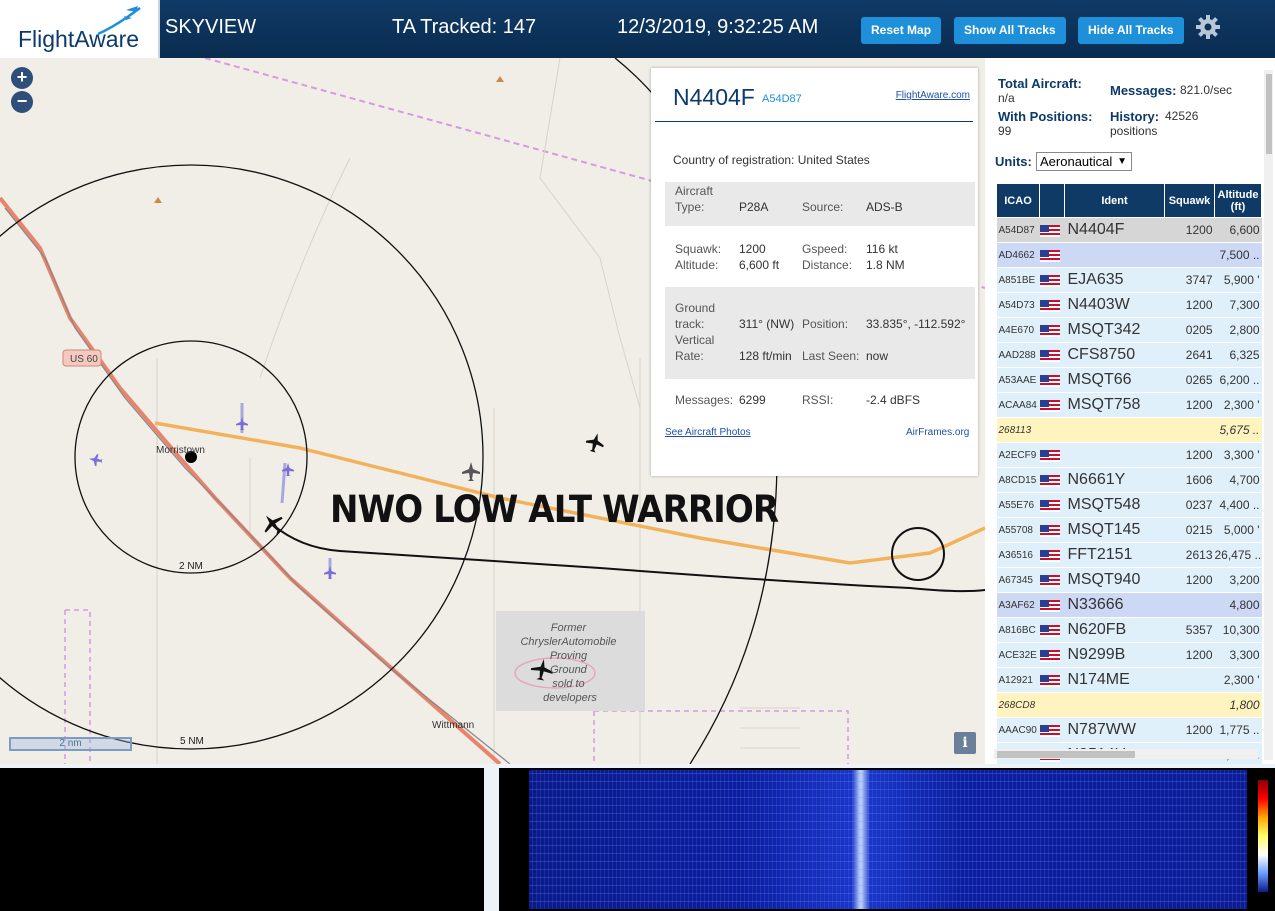 Image resolution: width=1275 pixels, height=911 pixels. What do you see at coordinates (273, 524) in the screenshot?
I see `aircraft-marker-selected` at bounding box center [273, 524].